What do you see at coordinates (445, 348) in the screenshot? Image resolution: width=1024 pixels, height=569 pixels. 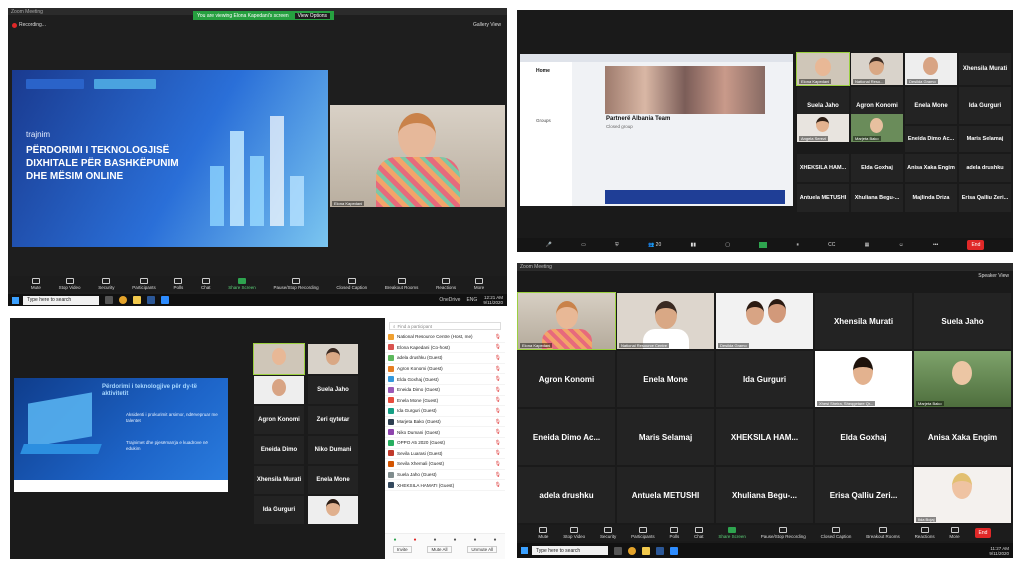 I see `participant-row: Elona Kapedani (Co-host) 🎙` at bounding box center [445, 348].